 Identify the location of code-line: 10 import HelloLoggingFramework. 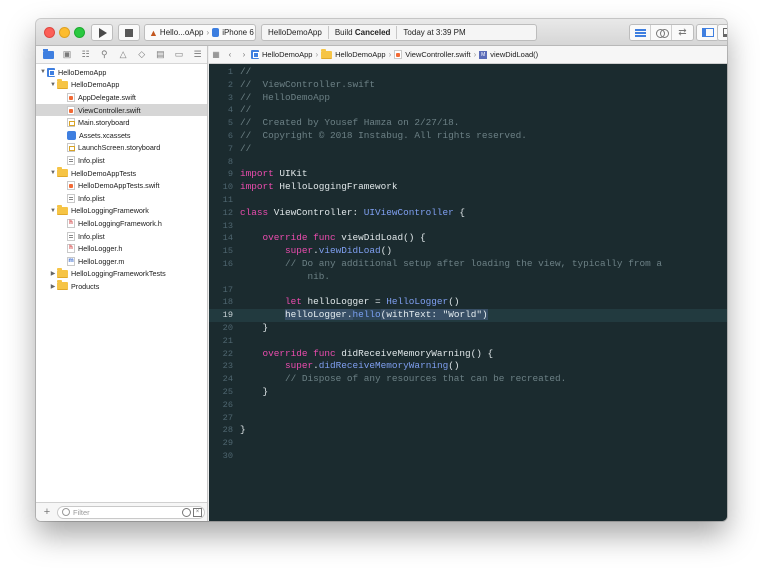
(468, 187).